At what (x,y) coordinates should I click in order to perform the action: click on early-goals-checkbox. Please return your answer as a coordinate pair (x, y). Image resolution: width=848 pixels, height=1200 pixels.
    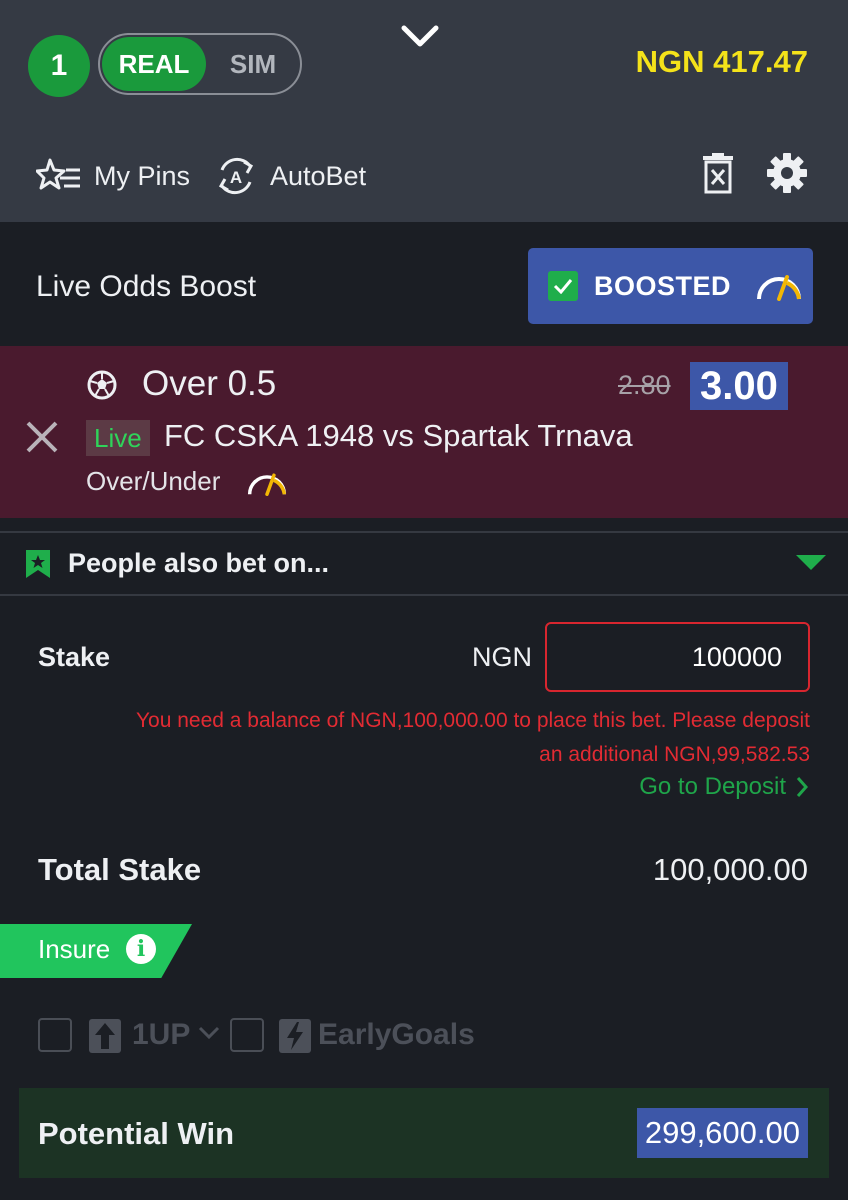
    Looking at the image, I should click on (247, 1035).